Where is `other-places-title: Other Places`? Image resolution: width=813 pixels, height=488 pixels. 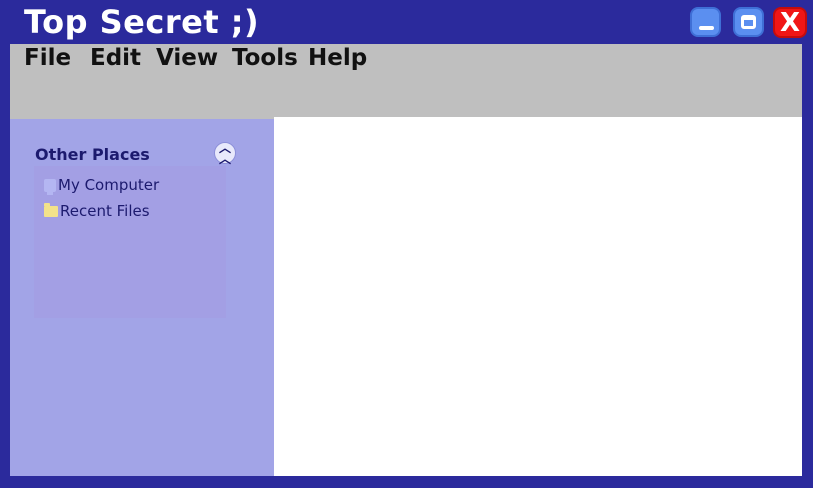 other-places-title: Other Places is located at coordinates (92, 154).